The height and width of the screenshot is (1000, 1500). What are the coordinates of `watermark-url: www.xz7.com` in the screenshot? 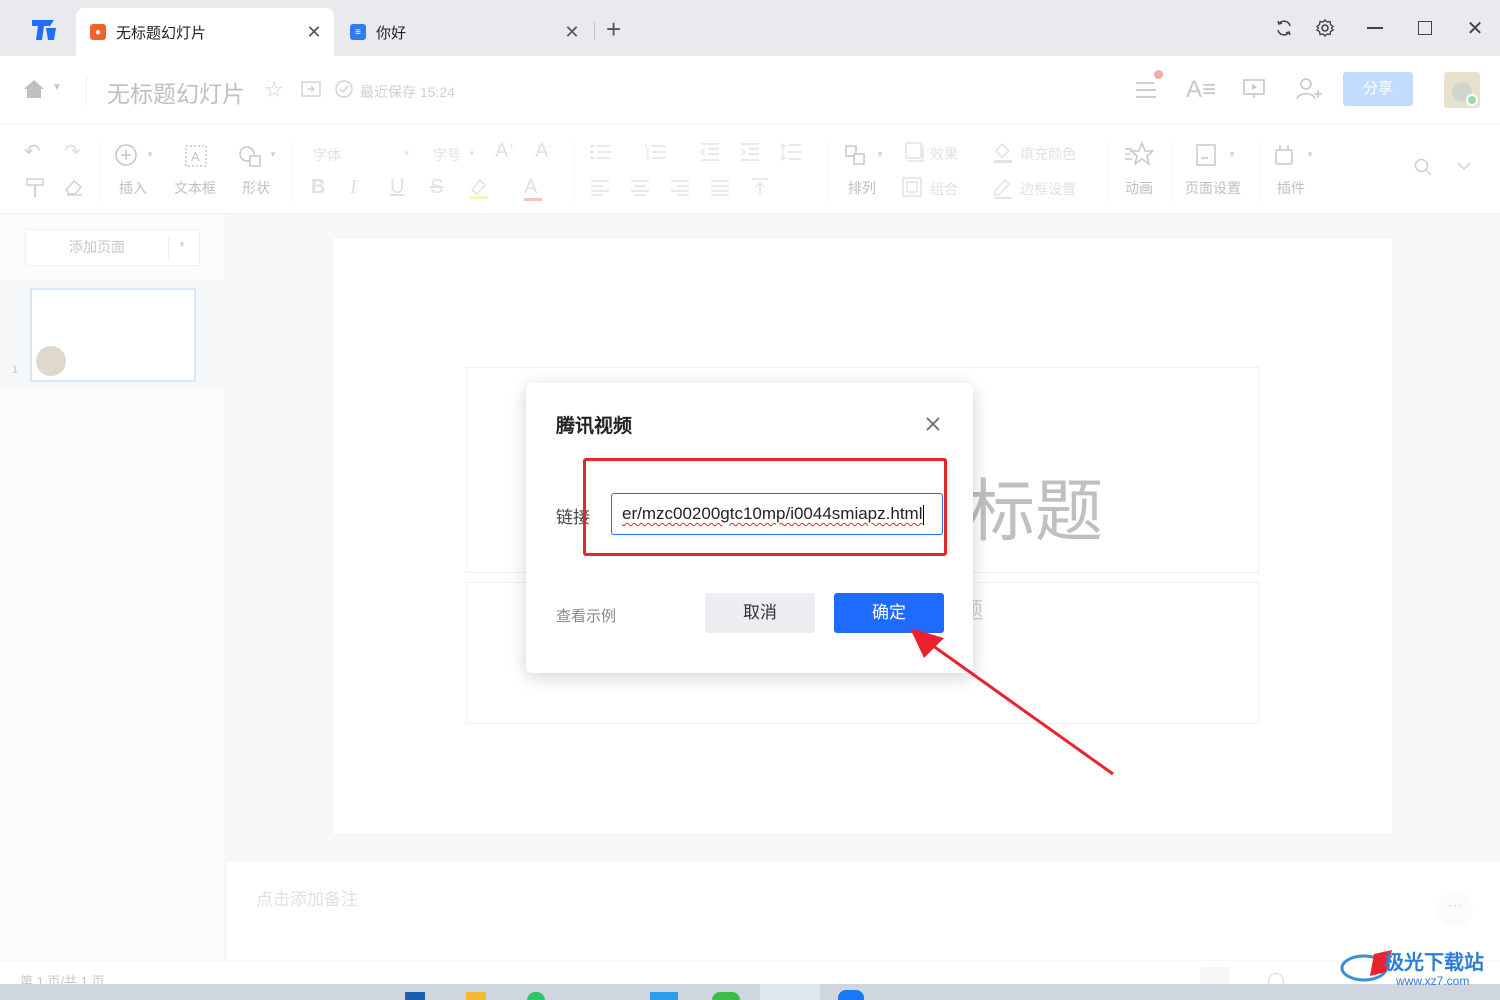 It's located at (1433, 981).